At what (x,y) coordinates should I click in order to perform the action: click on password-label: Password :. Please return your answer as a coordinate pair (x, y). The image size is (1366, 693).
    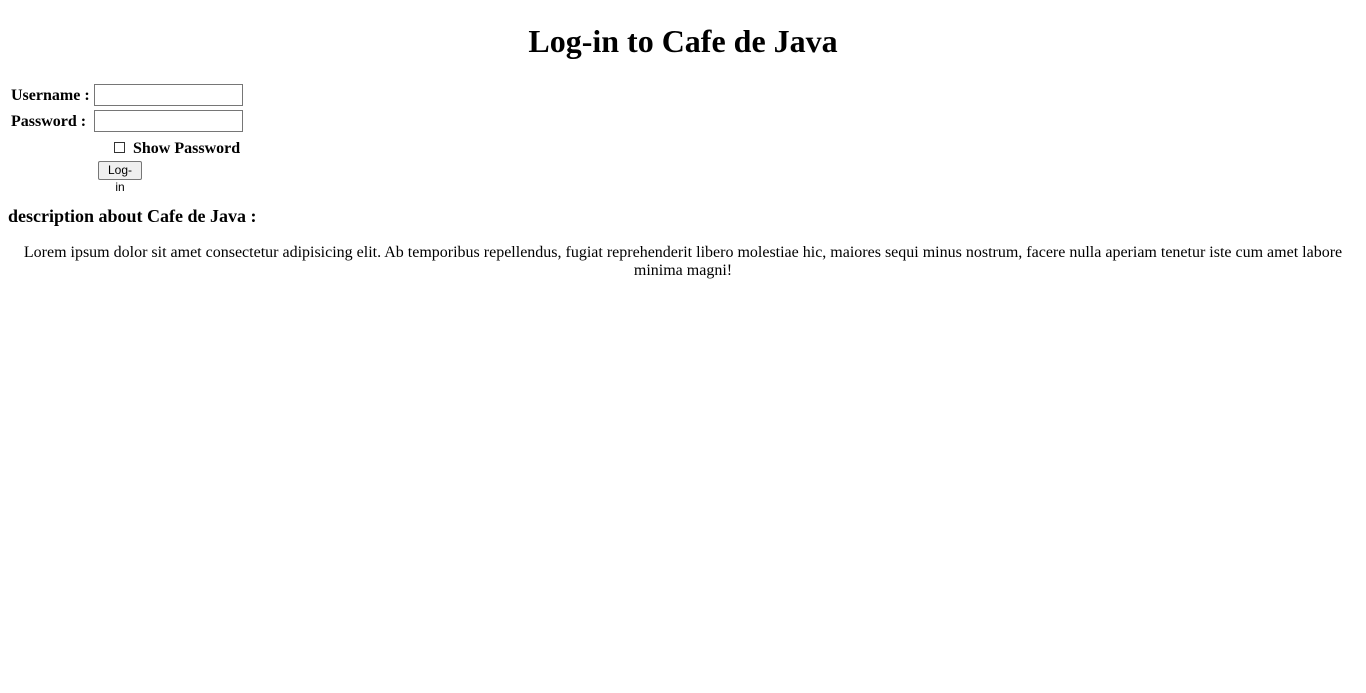
    Looking at the image, I should click on (49, 121).